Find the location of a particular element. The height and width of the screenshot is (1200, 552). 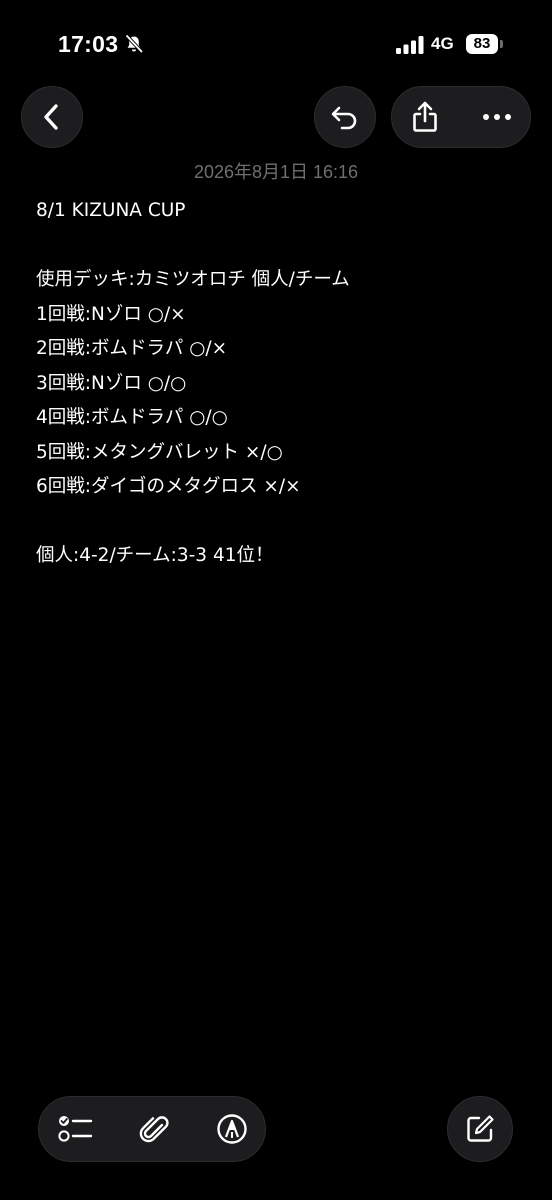

status-time: 17:03 is located at coordinates (88, 44).